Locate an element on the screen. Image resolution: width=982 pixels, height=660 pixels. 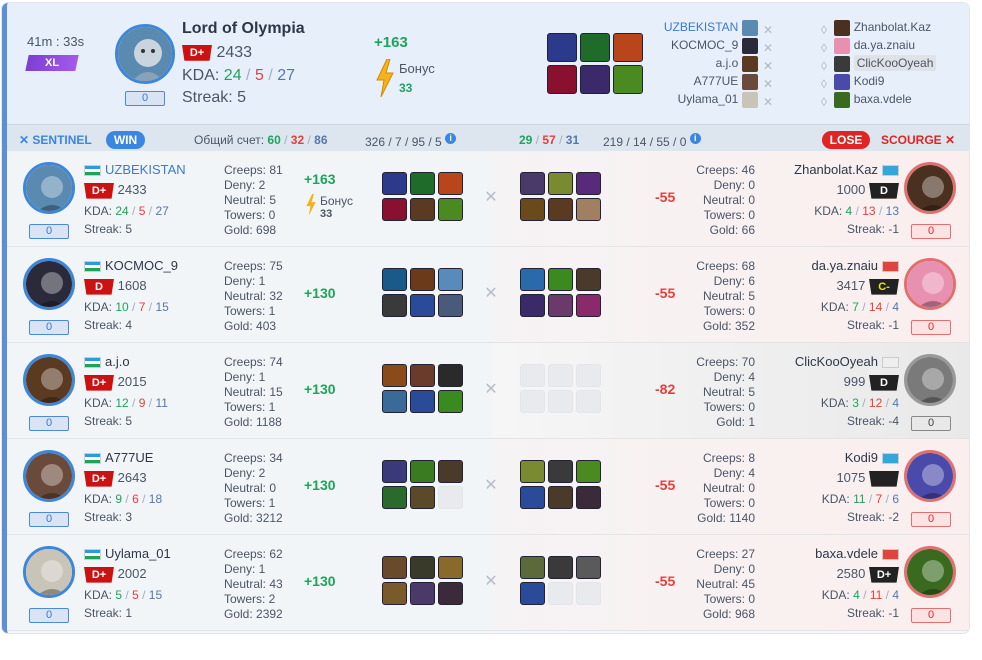
roster-player-left: KOCMOC_9 ✕ is located at coordinates (691, 45).